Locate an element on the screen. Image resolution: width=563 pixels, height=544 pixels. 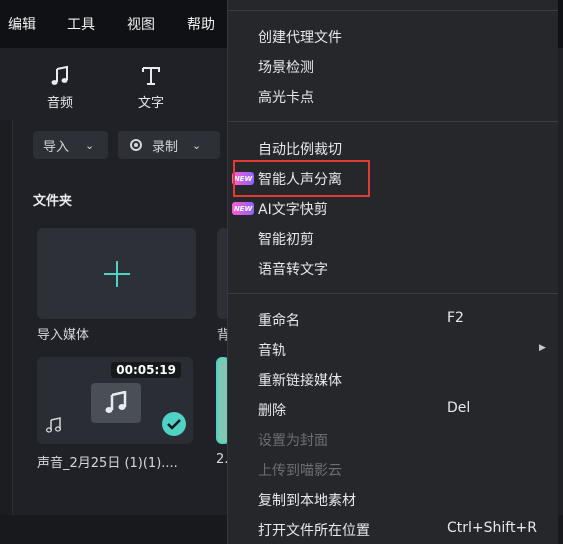
menu-view: 视图 is located at coordinates (141, 24).